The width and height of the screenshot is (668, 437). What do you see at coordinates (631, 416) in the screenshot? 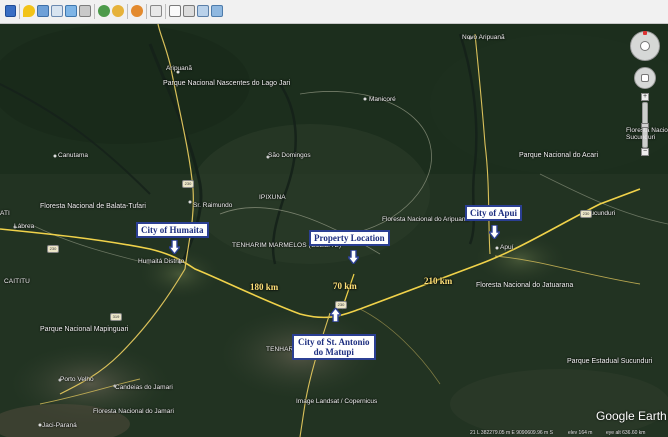
I see `google-earth-logo: Google Earth` at bounding box center [631, 416].